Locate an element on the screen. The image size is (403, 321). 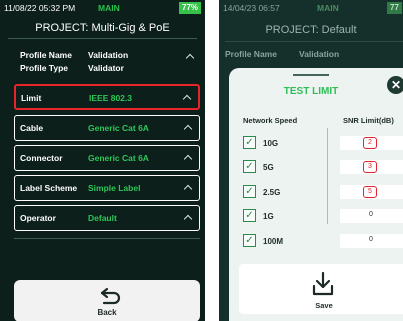
project-title: PROJECT: Default is located at coordinates (311, 30).